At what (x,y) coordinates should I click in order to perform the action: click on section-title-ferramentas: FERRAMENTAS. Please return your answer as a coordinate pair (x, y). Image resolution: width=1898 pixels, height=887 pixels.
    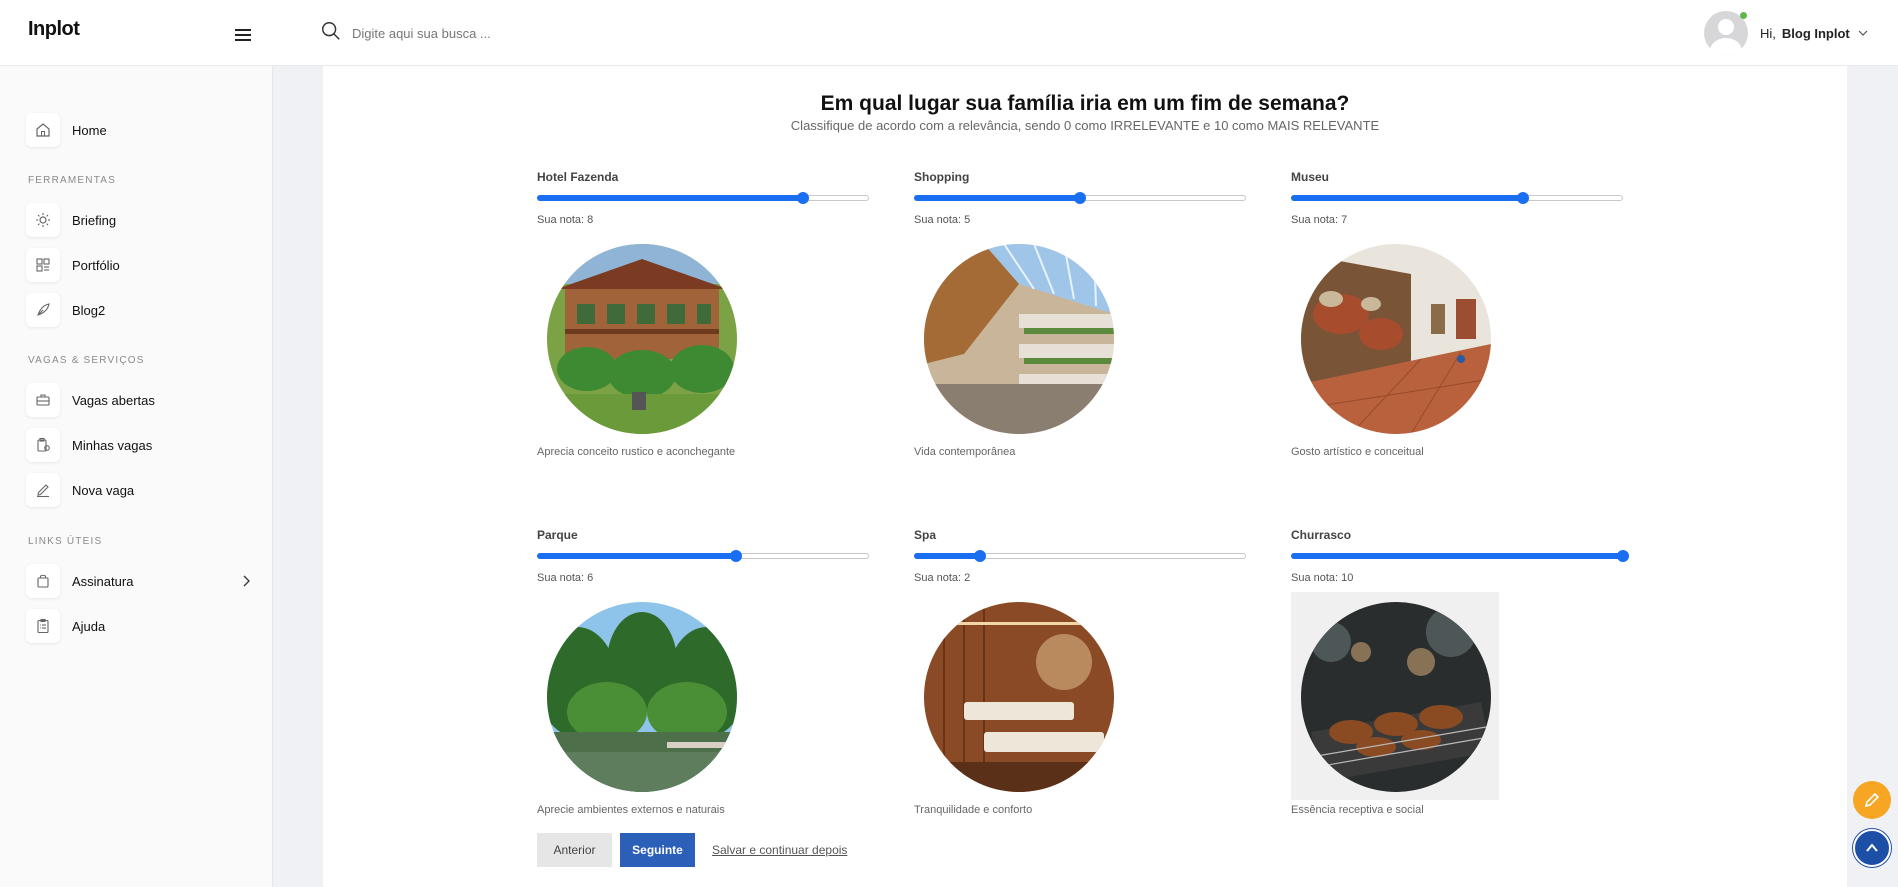
    Looking at the image, I should click on (72, 180).